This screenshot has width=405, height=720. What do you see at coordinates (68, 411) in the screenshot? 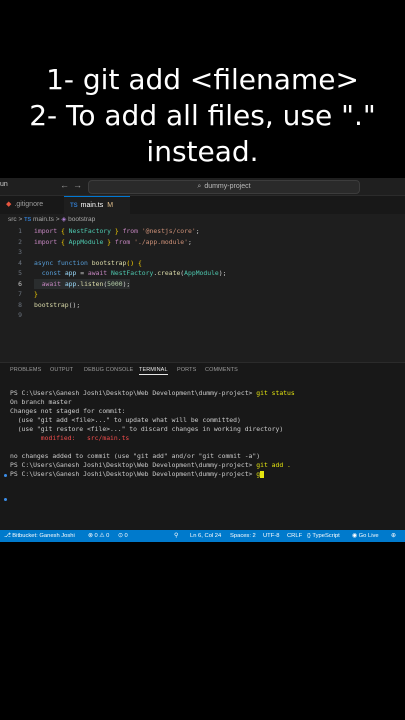
I see `terminal-line: Changes not staged for commit:` at bounding box center [68, 411].